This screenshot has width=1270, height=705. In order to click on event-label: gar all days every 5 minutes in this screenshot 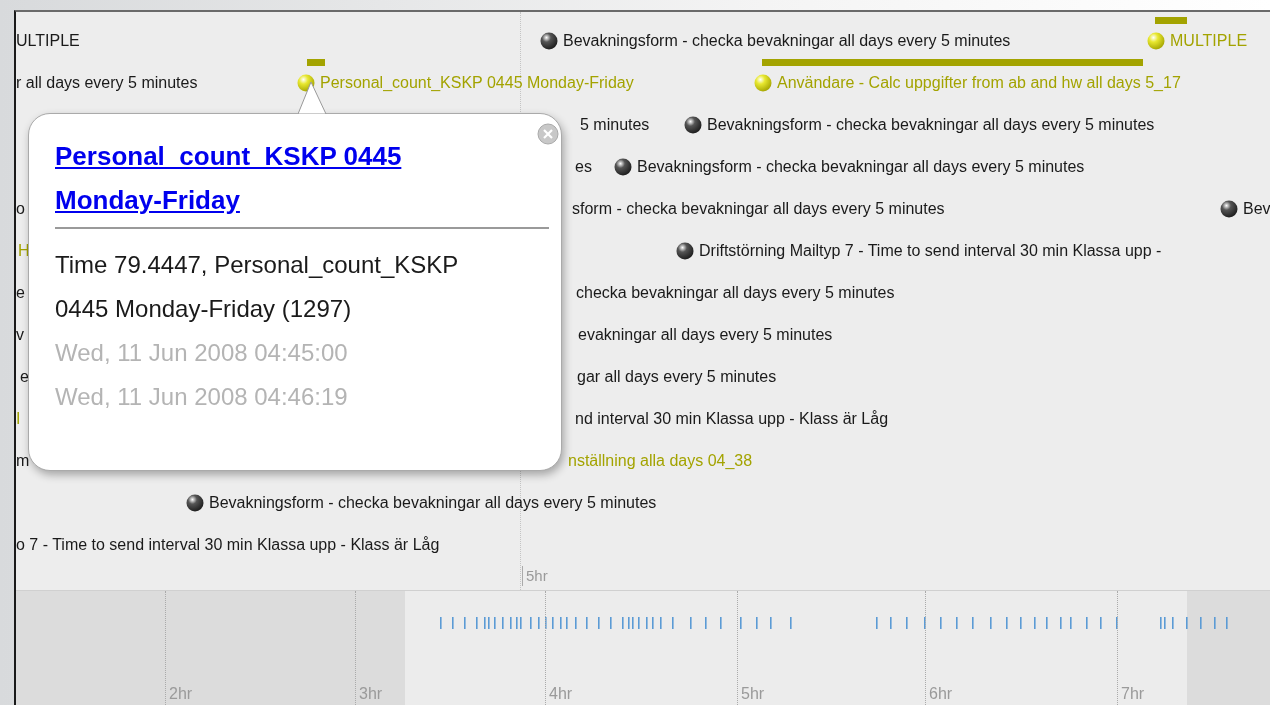, I will do `click(677, 377)`.